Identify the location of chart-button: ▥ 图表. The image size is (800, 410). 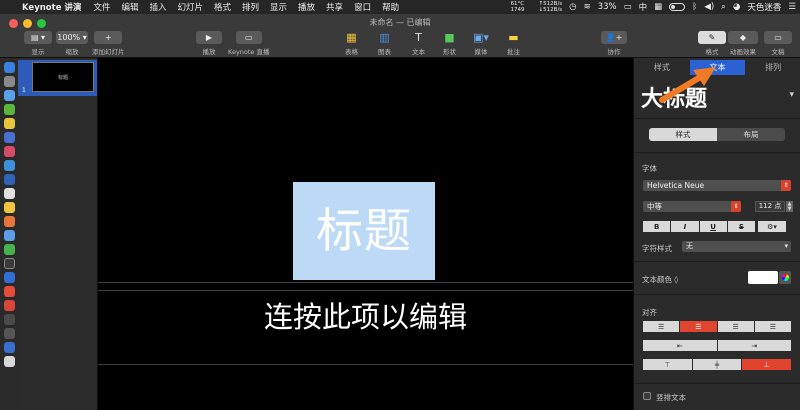
(384, 43).